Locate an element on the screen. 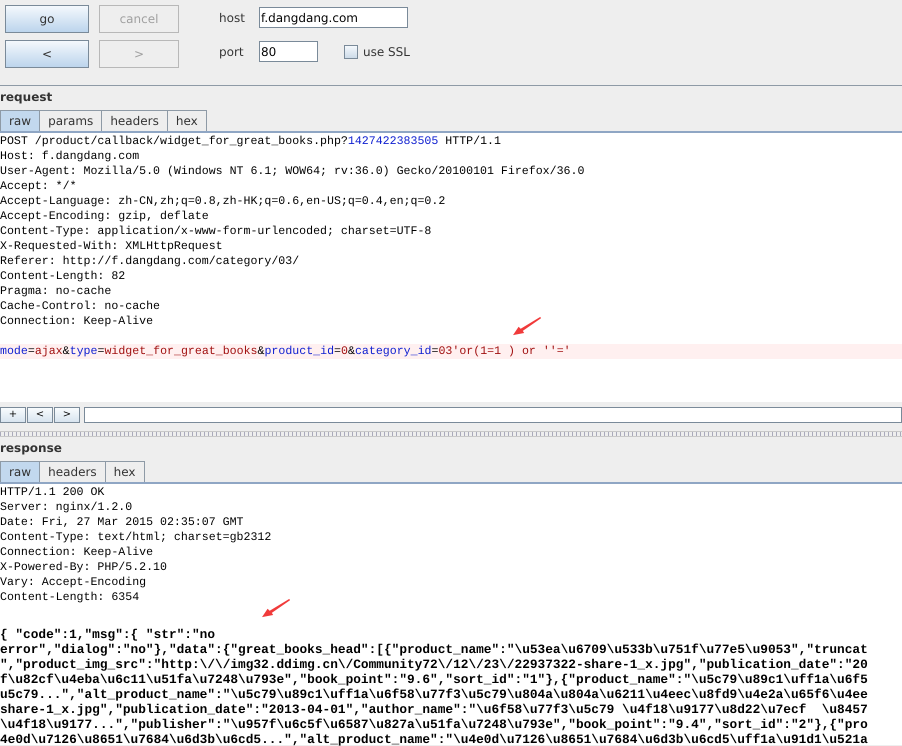 This screenshot has height=746, width=902. code-line: u5c79...","alt_product_name":"\u5c79\u89c1\uff1a\u6f58\u77f3\u5c79\u804a\u804a\u6211\u4eec\u8fd9\u4e2a\u65f6\u4ee is located at coordinates (434, 694).